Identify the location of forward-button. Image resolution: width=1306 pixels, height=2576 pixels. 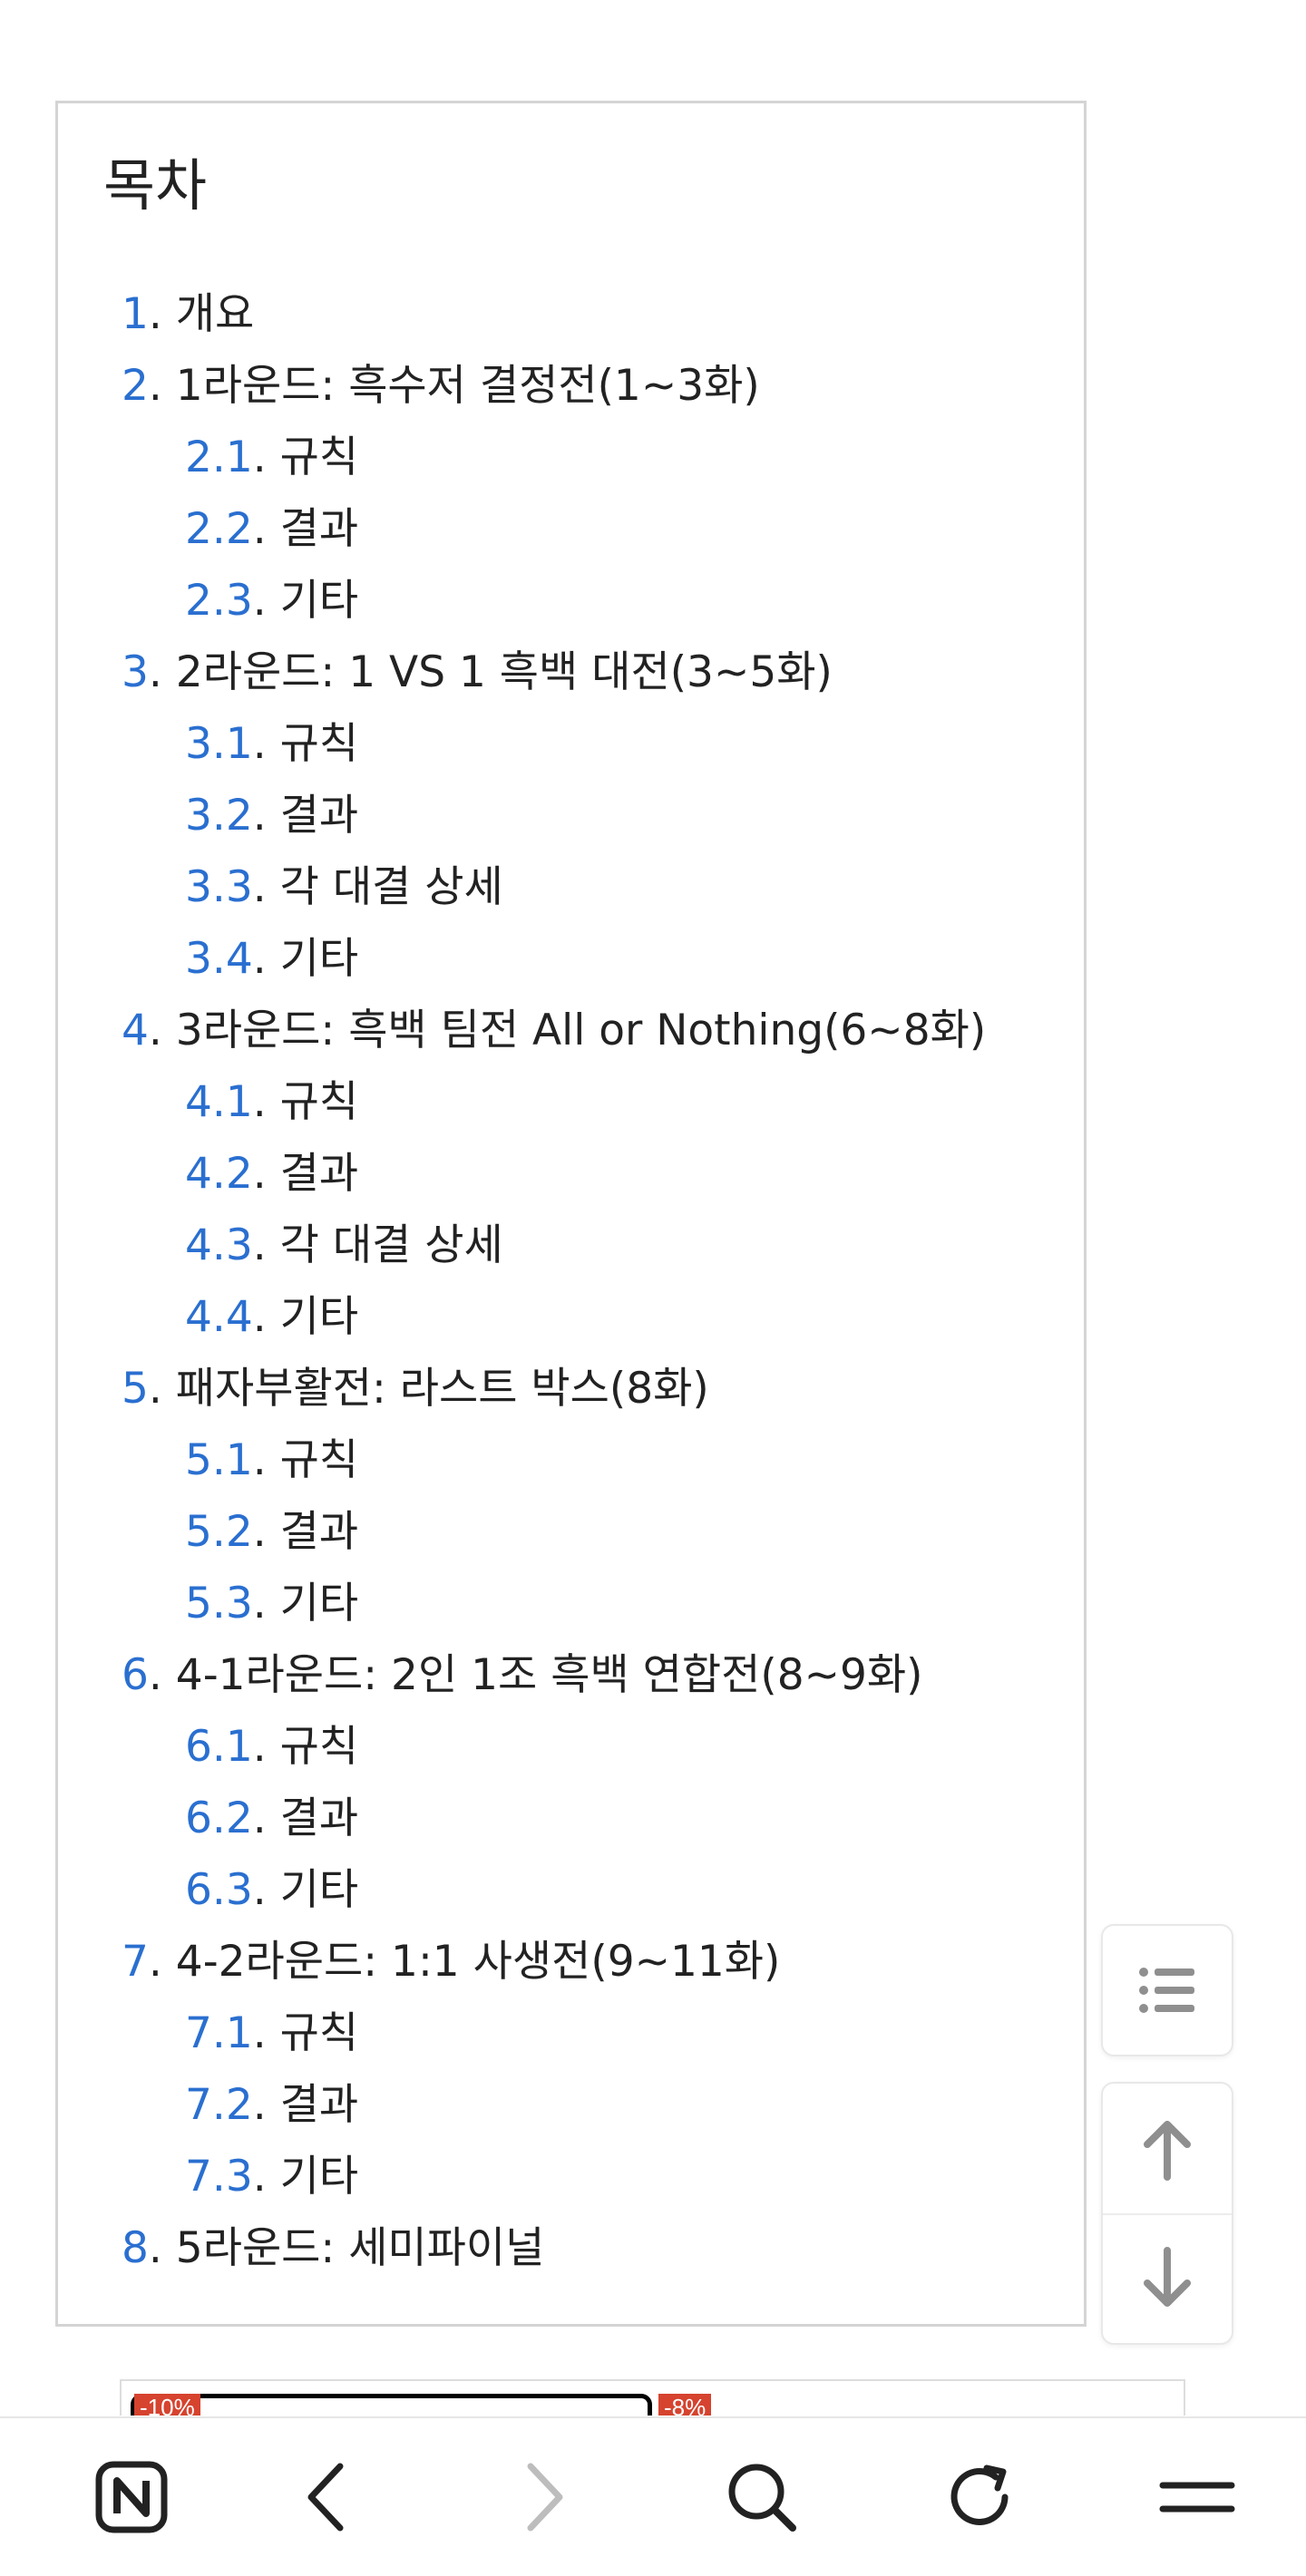
(544, 2497).